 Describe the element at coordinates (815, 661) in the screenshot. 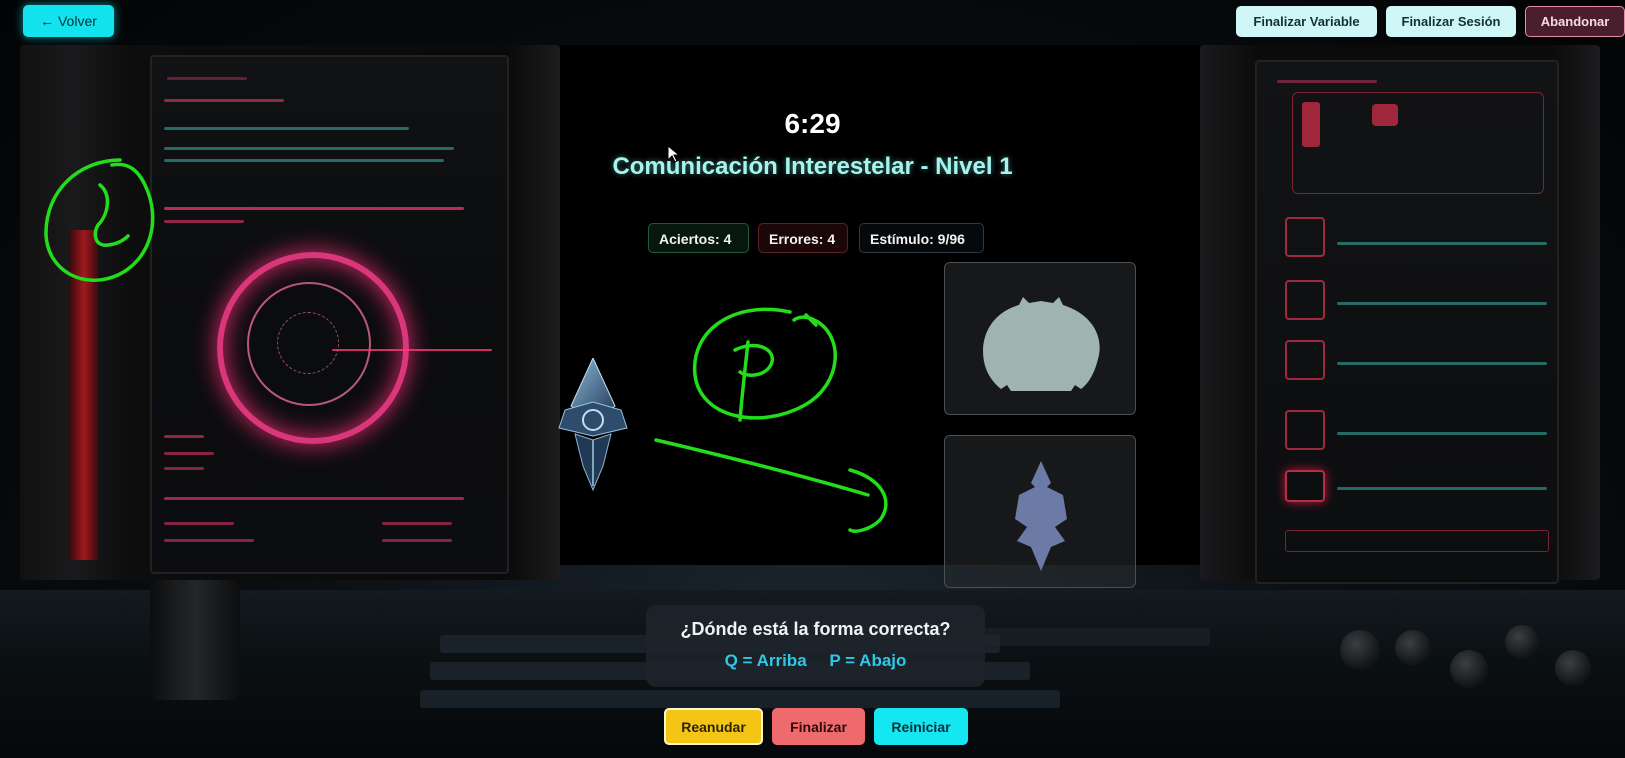

I see `key-hints: Q = Arriba P = Abajo` at that location.